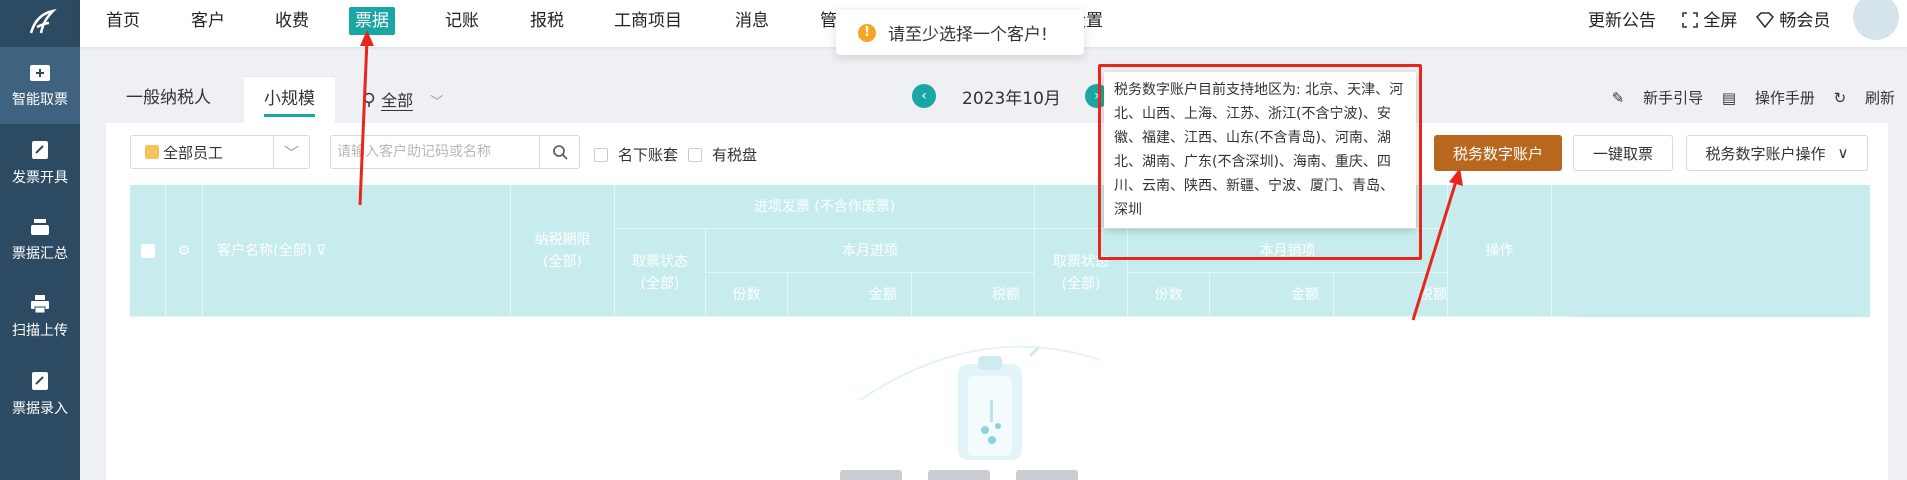  What do you see at coordinates (1765, 20) in the screenshot?
I see `diamond-icon` at bounding box center [1765, 20].